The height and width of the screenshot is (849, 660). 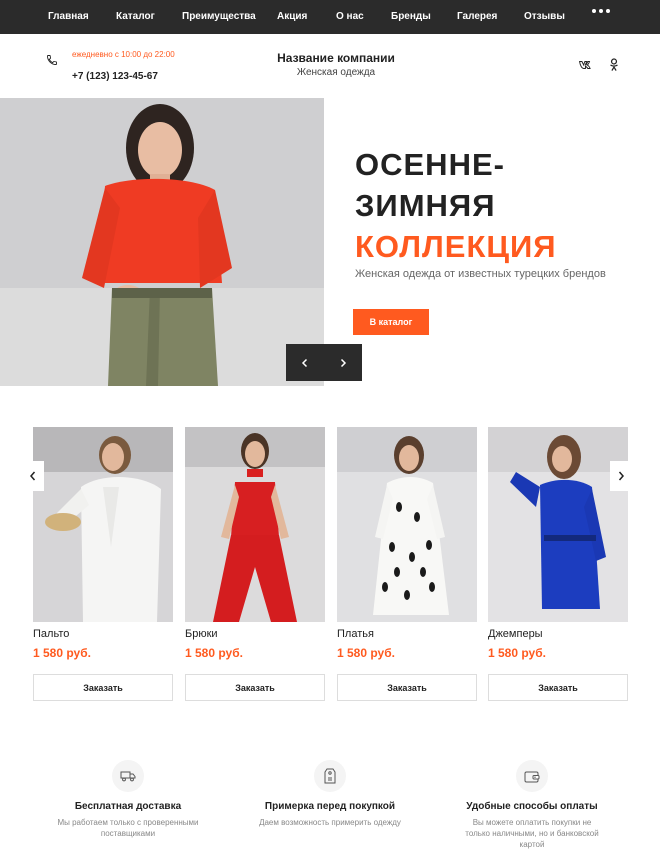 I want to click on hero-title-line2: ЗИМНЯЯ, so click(x=425, y=205).